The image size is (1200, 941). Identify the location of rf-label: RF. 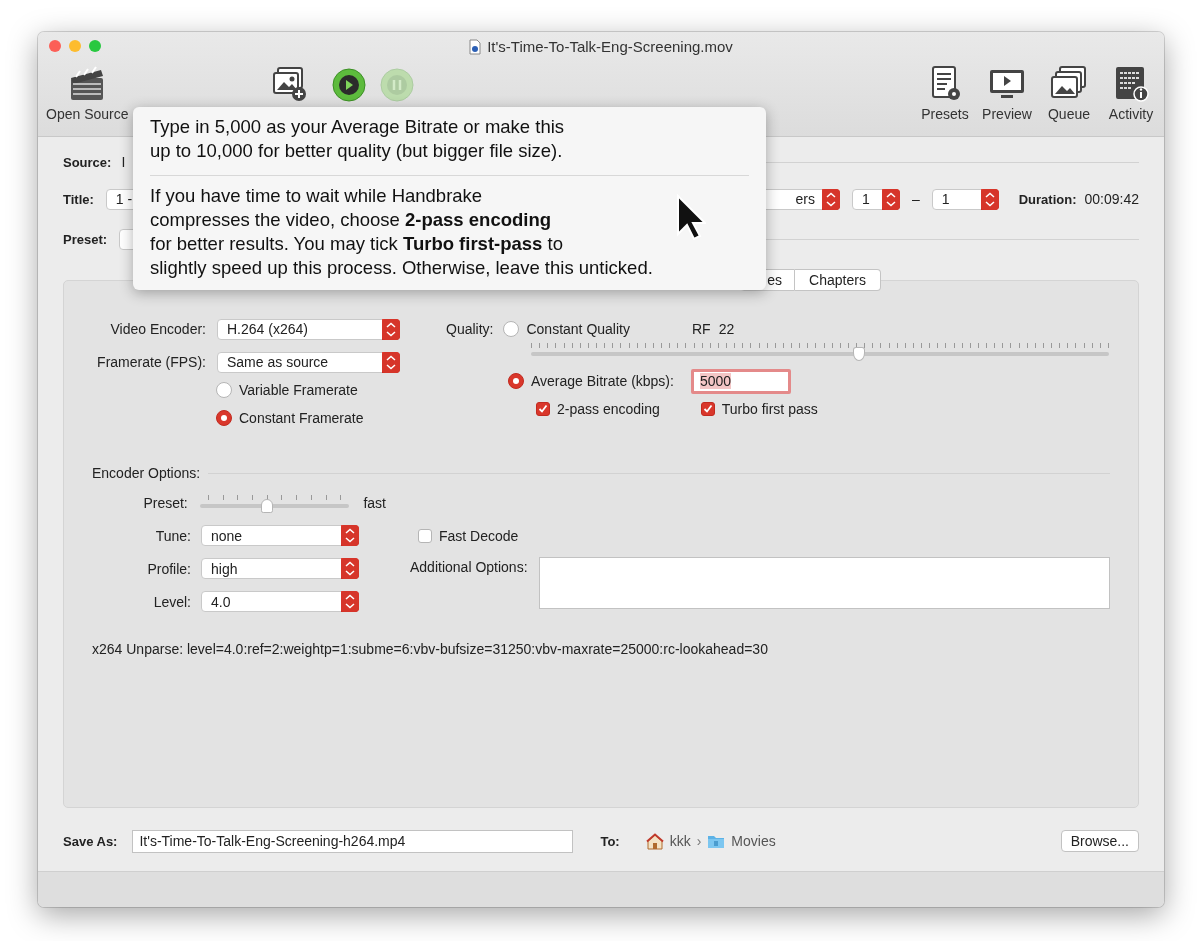
(701, 329).